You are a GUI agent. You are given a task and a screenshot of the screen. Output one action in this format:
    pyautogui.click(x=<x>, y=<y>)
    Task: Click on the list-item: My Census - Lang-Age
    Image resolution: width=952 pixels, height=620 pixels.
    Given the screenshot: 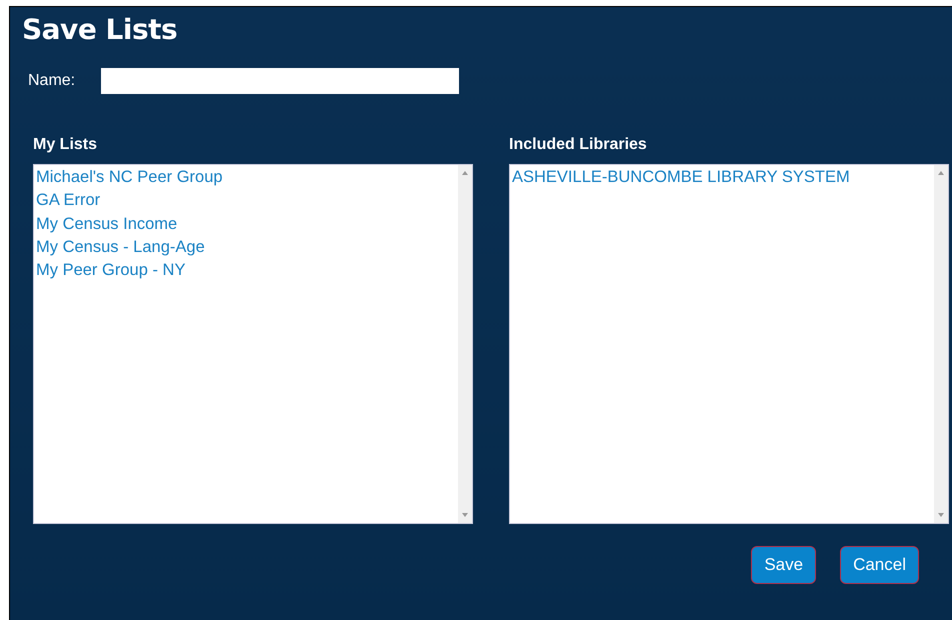 What is the action you would take?
    pyautogui.click(x=120, y=248)
    